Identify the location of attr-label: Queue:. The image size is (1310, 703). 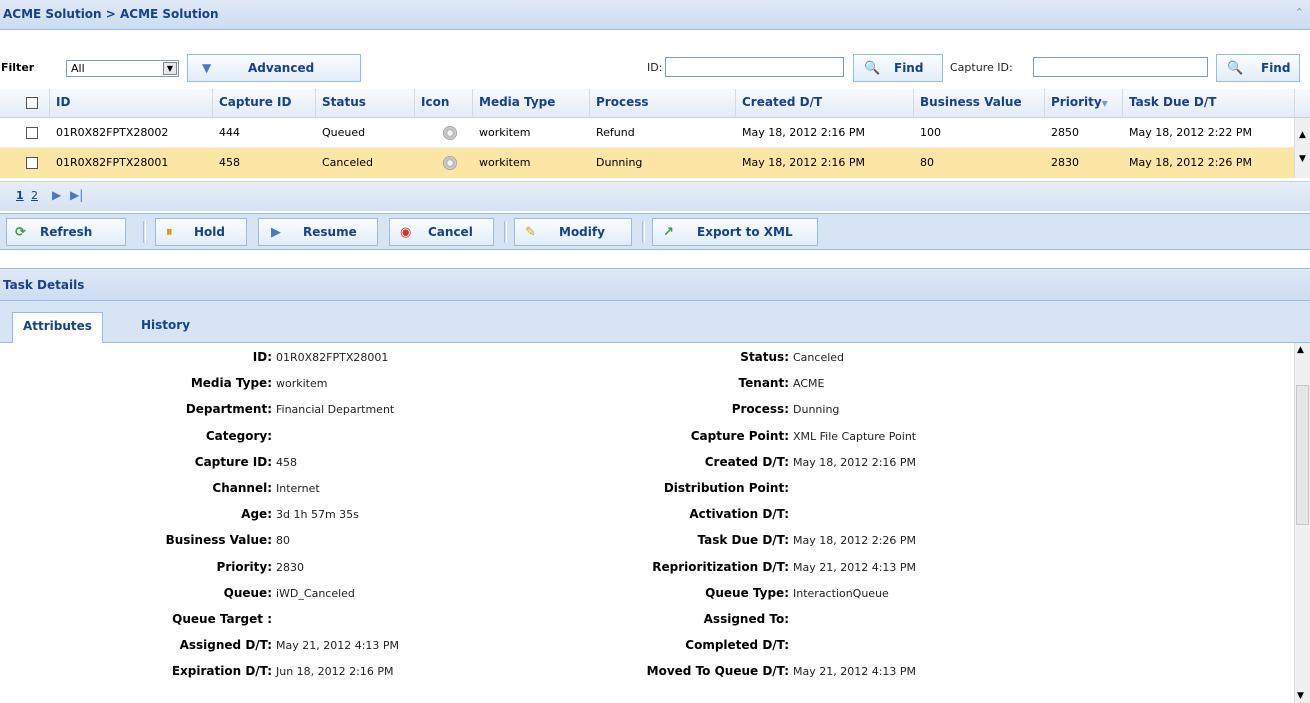
(247, 592).